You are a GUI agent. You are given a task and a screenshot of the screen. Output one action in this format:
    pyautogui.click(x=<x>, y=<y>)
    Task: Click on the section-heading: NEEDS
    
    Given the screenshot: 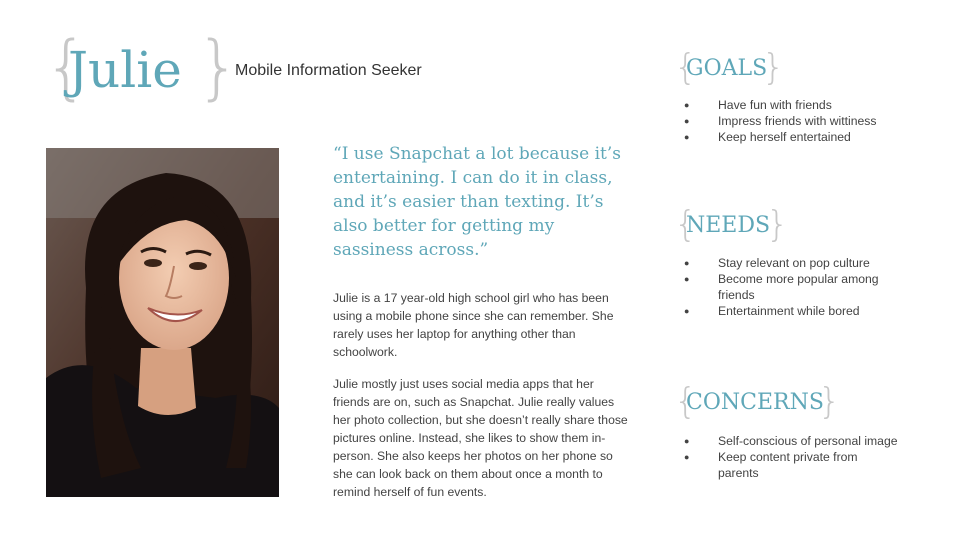 What is the action you would take?
    pyautogui.click(x=728, y=225)
    